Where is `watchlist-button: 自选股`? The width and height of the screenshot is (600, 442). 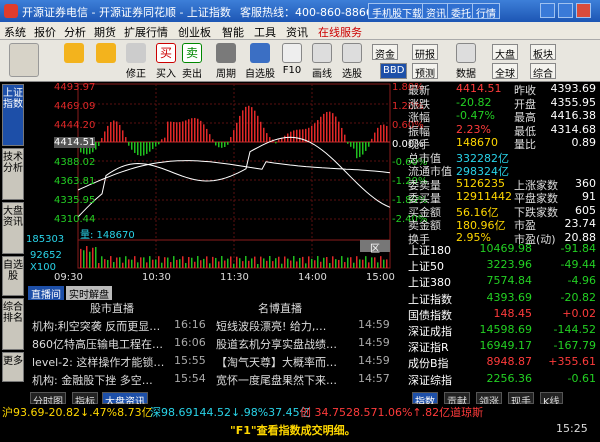
watchlist-button: 自选股 is located at coordinates (260, 61).